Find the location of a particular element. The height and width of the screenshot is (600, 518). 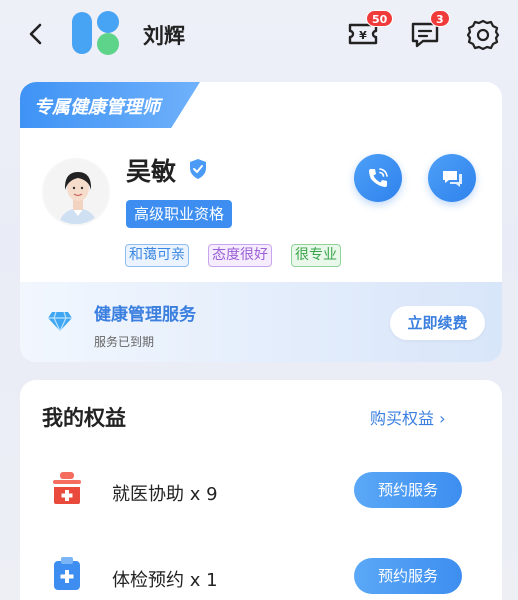

app-header: 刘辉 ¥ 50 3 is located at coordinates (259, 36).